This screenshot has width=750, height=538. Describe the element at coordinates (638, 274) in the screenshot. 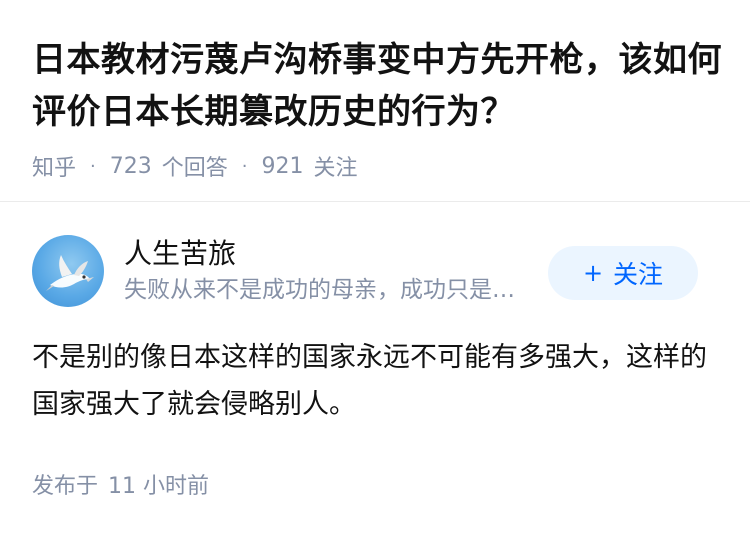

I see `follow-button-label: 关注` at that location.